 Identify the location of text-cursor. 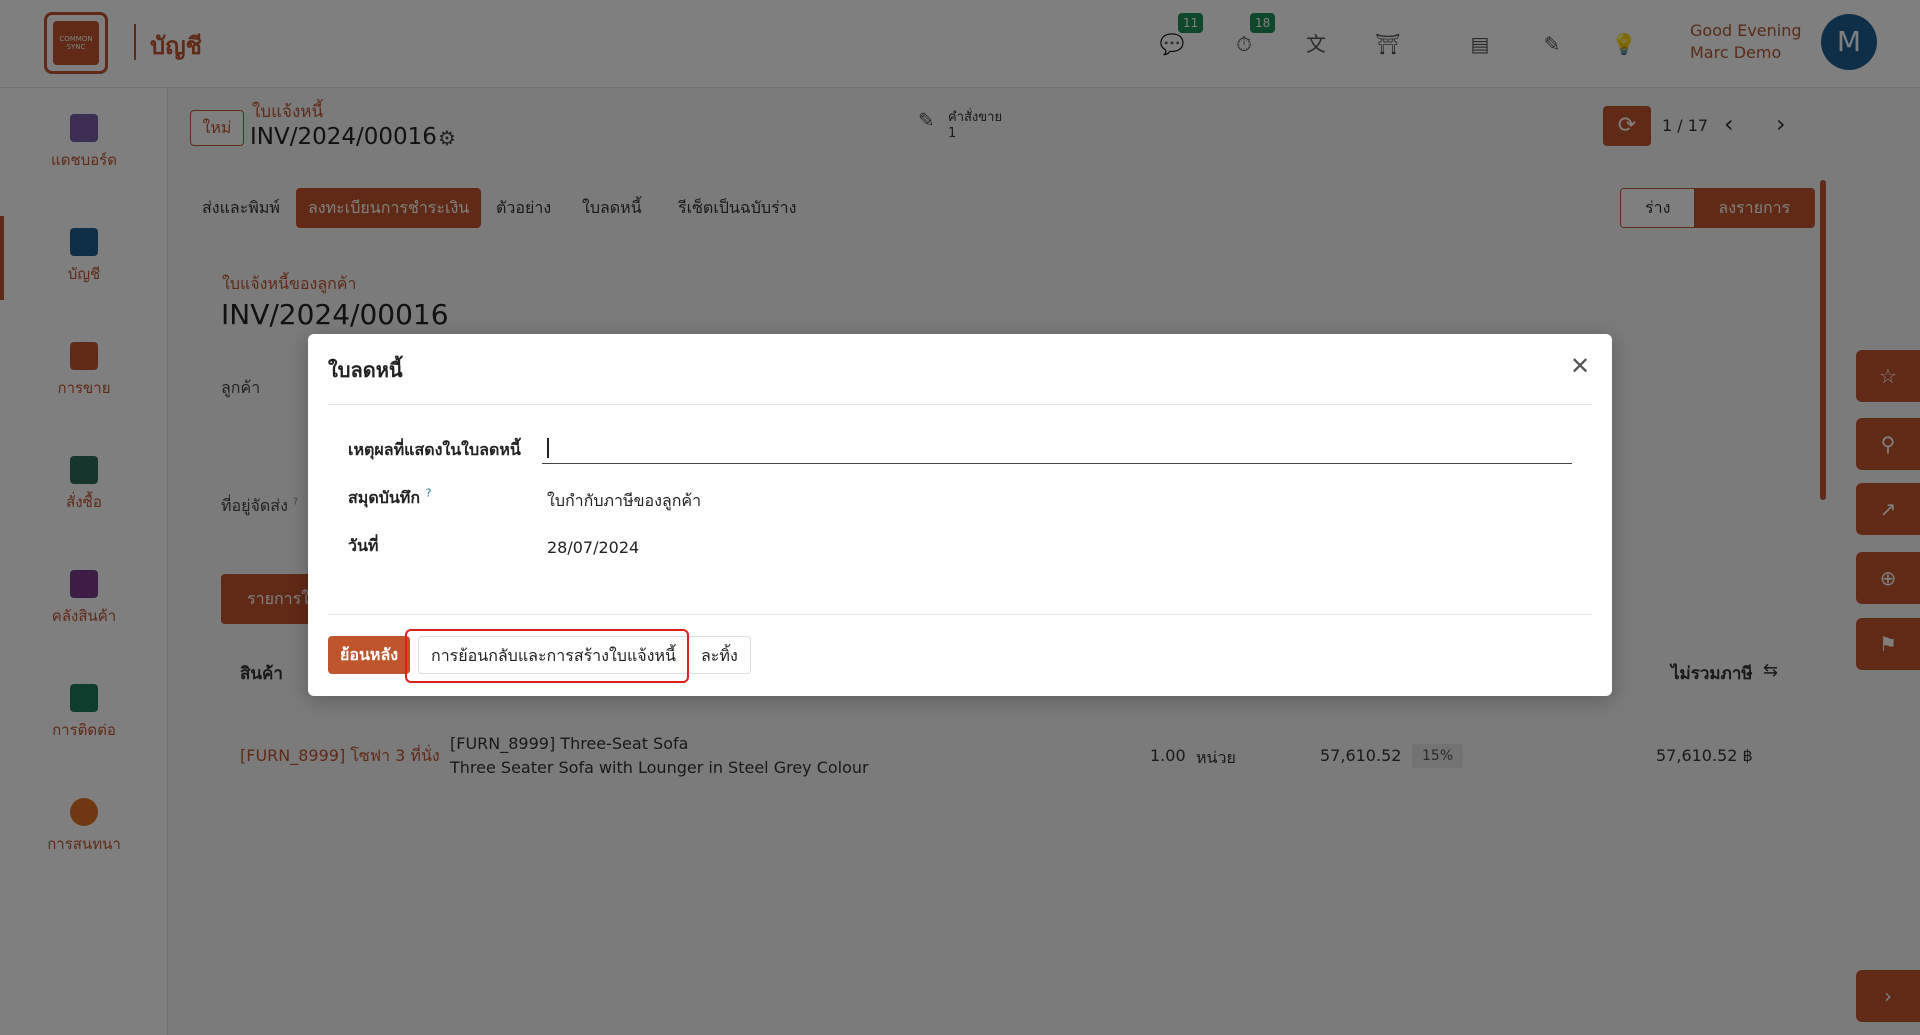
(548, 448).